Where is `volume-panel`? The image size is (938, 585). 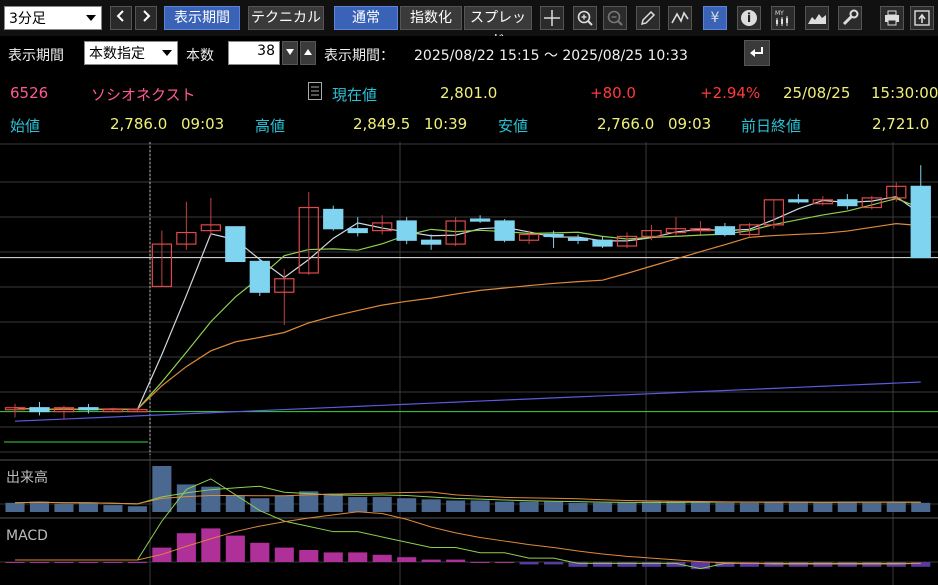 volume-panel is located at coordinates (468, 489).